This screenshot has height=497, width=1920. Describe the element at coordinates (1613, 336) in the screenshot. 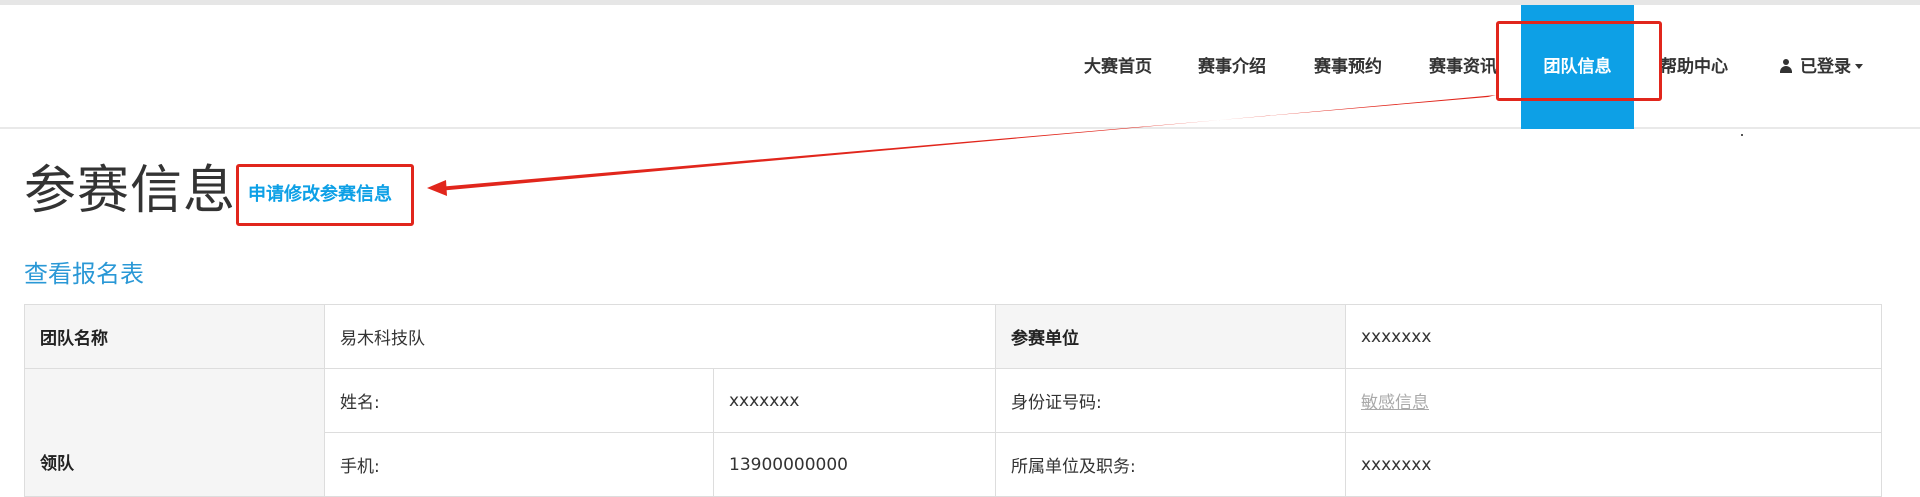

I see `org-value: xxxxxxx` at that location.